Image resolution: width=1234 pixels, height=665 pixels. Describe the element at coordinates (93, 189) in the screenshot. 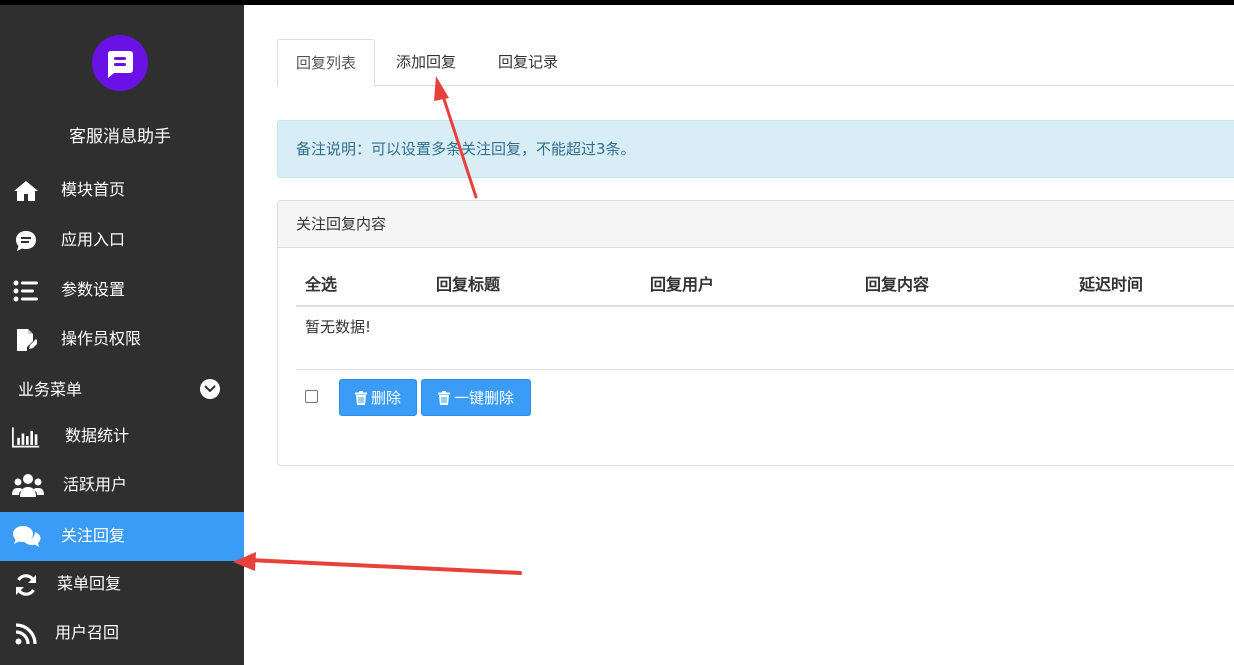

I see `sidebar-item-label: 模块首页` at that location.